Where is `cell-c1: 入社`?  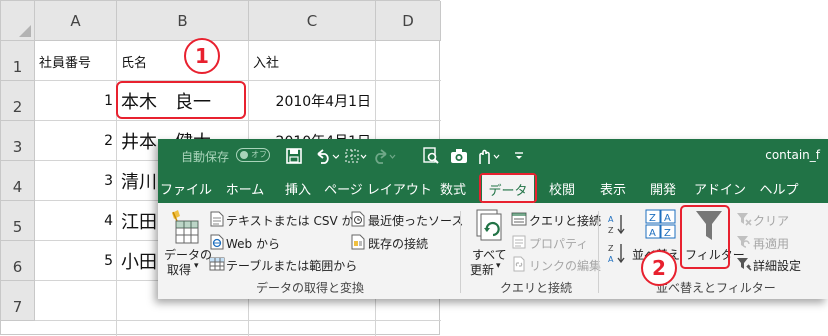 cell-c1: 入社 is located at coordinates (312, 61).